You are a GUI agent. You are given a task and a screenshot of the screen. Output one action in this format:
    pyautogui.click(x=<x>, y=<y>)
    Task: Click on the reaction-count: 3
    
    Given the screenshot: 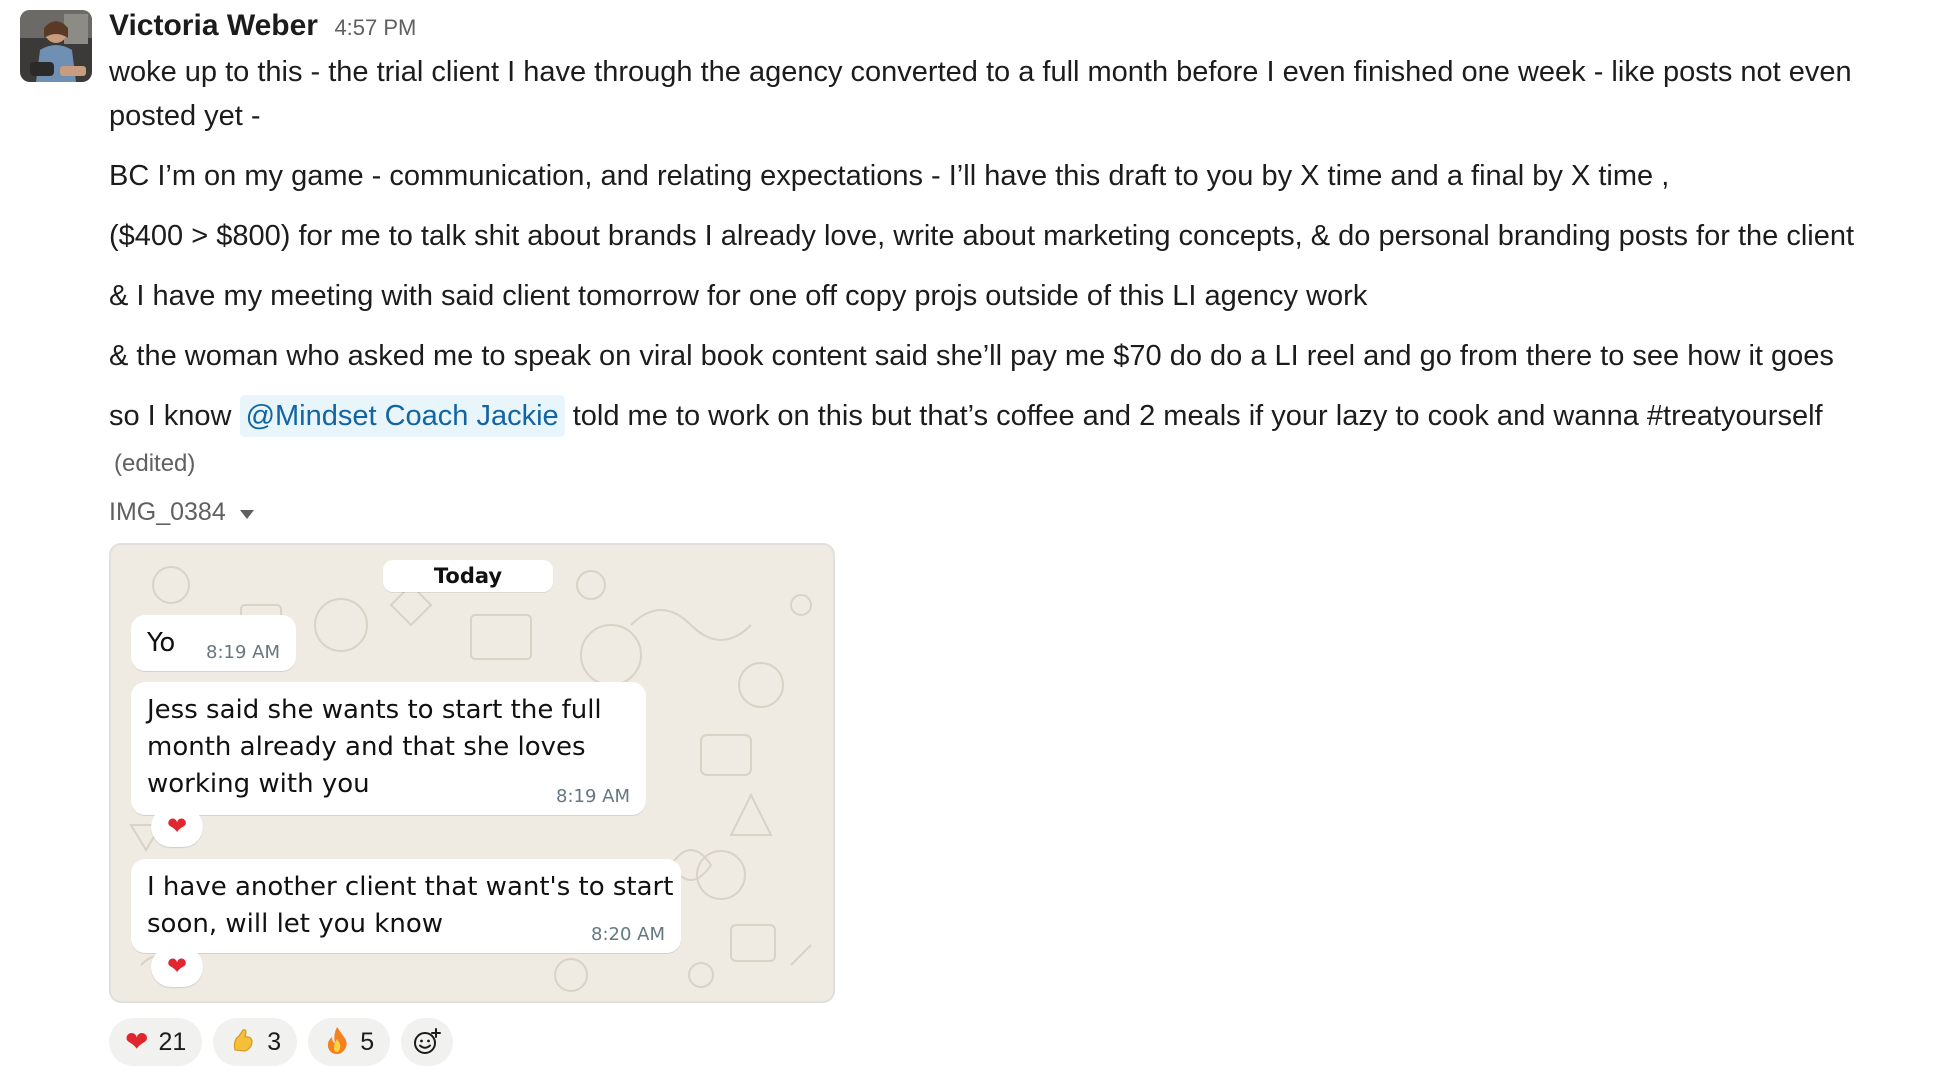 What is the action you would take?
    pyautogui.click(x=274, y=1041)
    